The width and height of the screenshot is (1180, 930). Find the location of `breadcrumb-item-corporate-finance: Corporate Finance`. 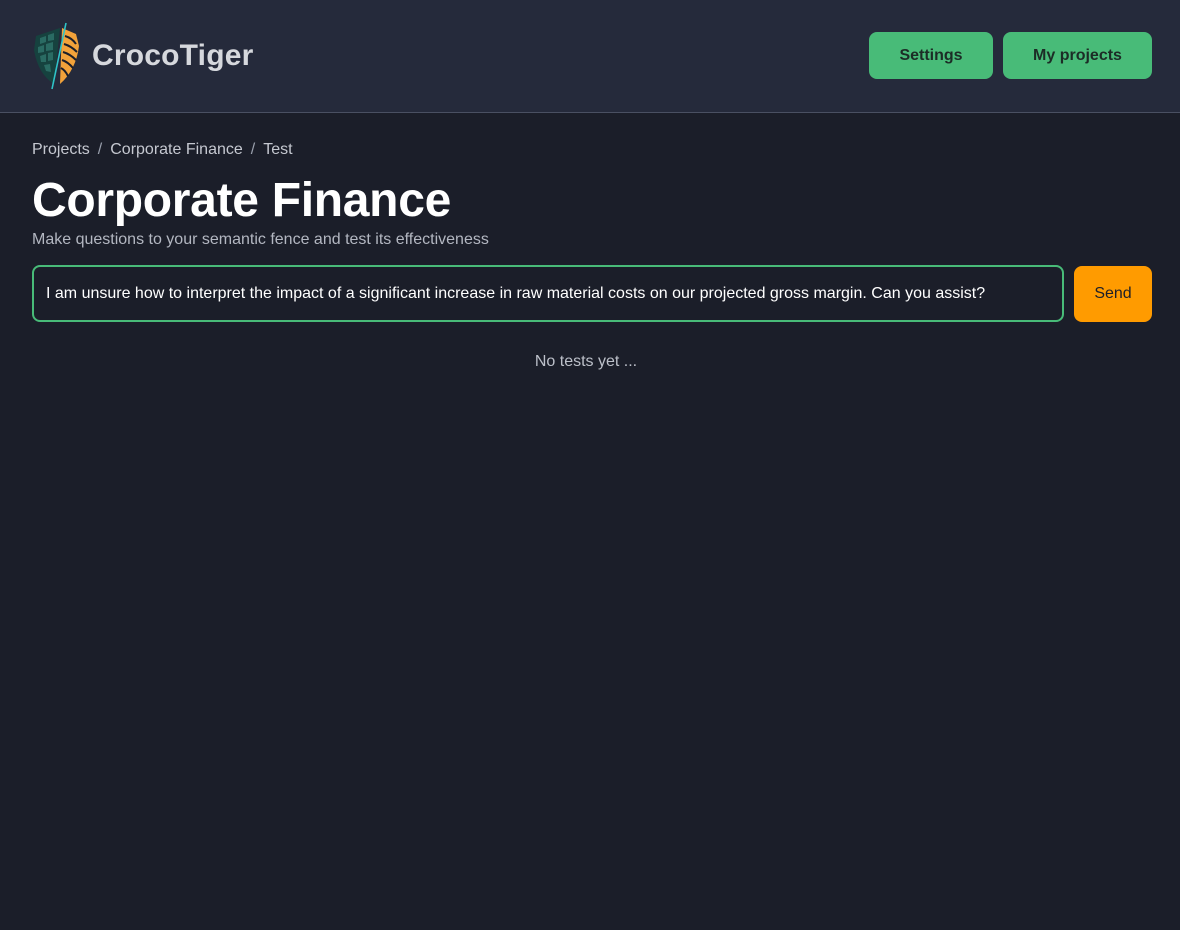

breadcrumb-item-corporate-finance: Corporate Finance is located at coordinates (176, 150).